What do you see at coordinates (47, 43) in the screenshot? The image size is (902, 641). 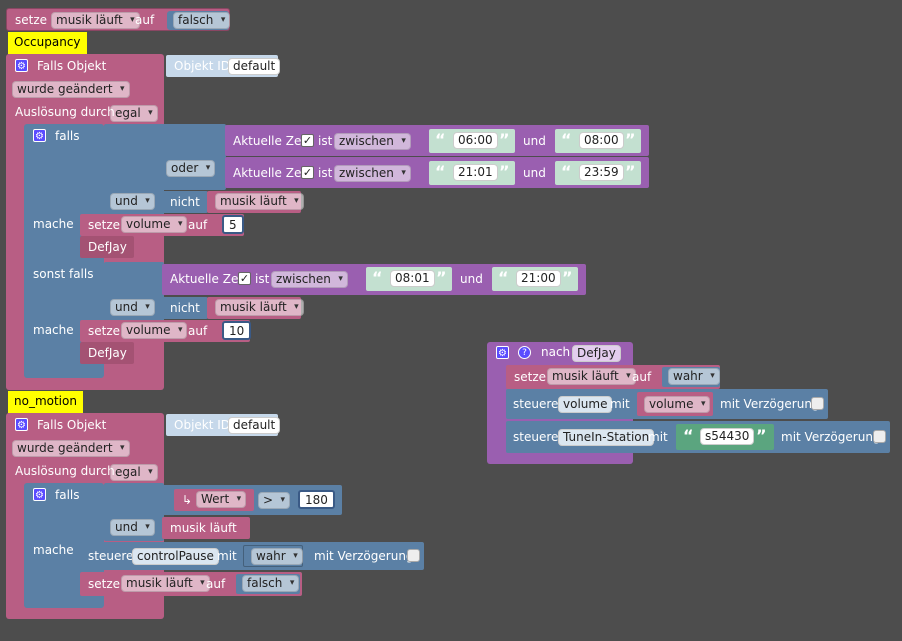 I see `comment-occupancy: Occupancy` at bounding box center [47, 43].